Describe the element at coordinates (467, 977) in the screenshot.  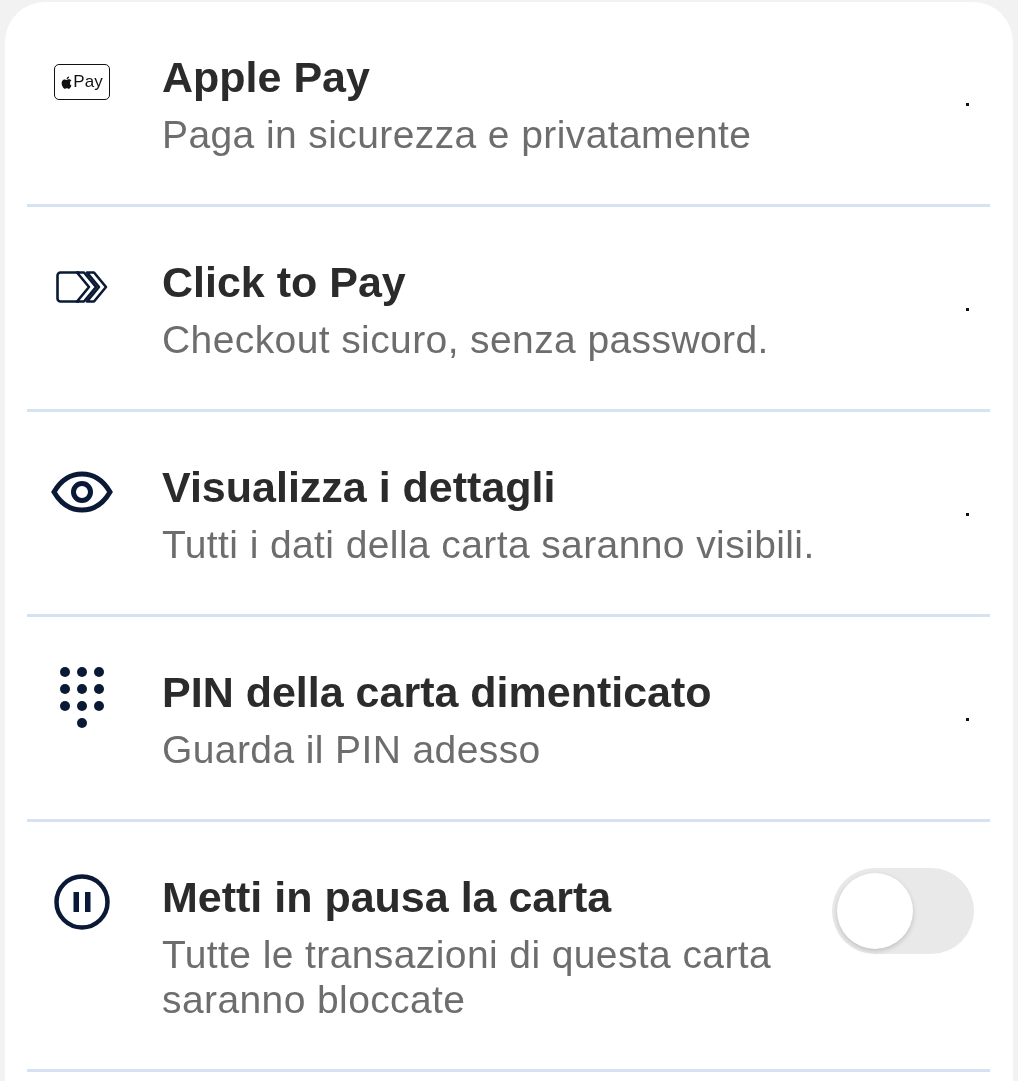
I see `item-description: Tutte le transazioni di questa carta saranno bloccate` at that location.